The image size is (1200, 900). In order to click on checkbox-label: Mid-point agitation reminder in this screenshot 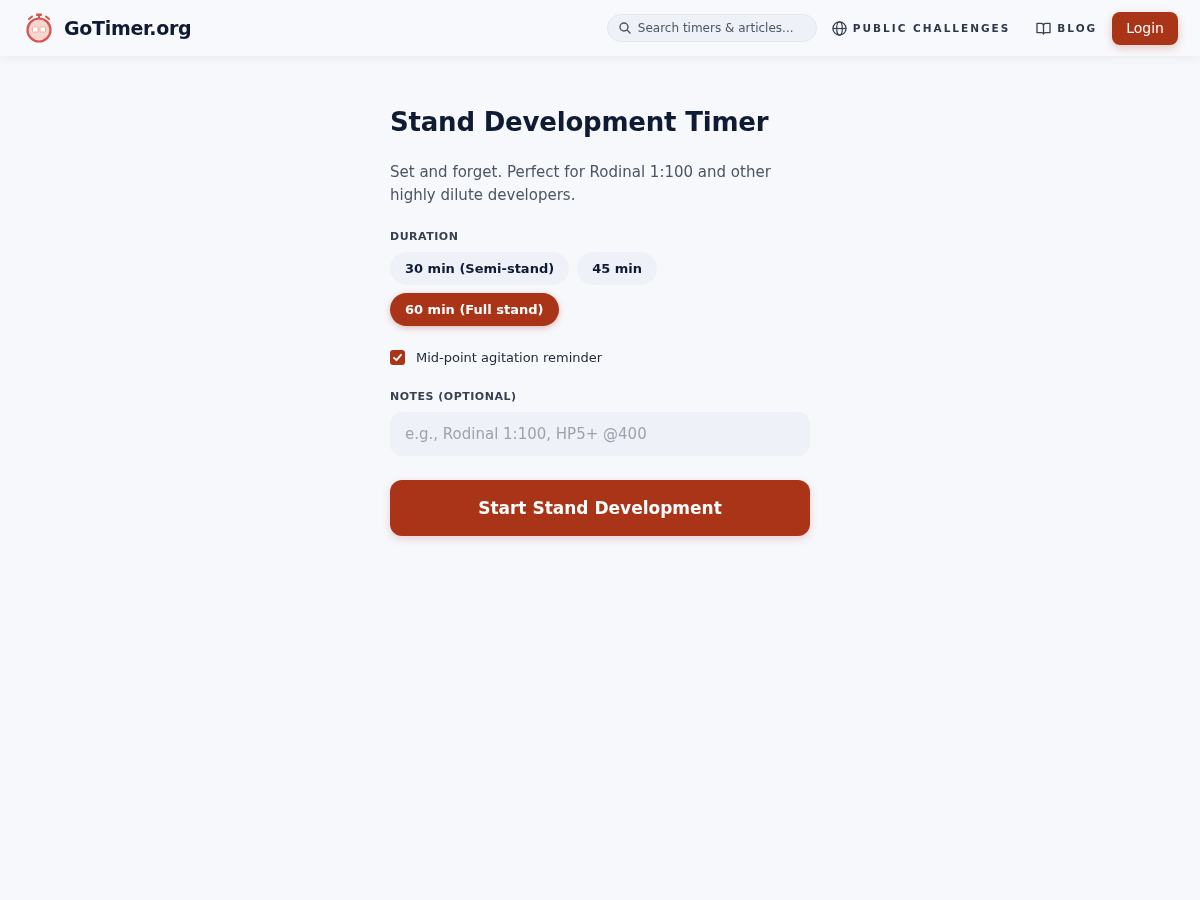, I will do `click(509, 357)`.